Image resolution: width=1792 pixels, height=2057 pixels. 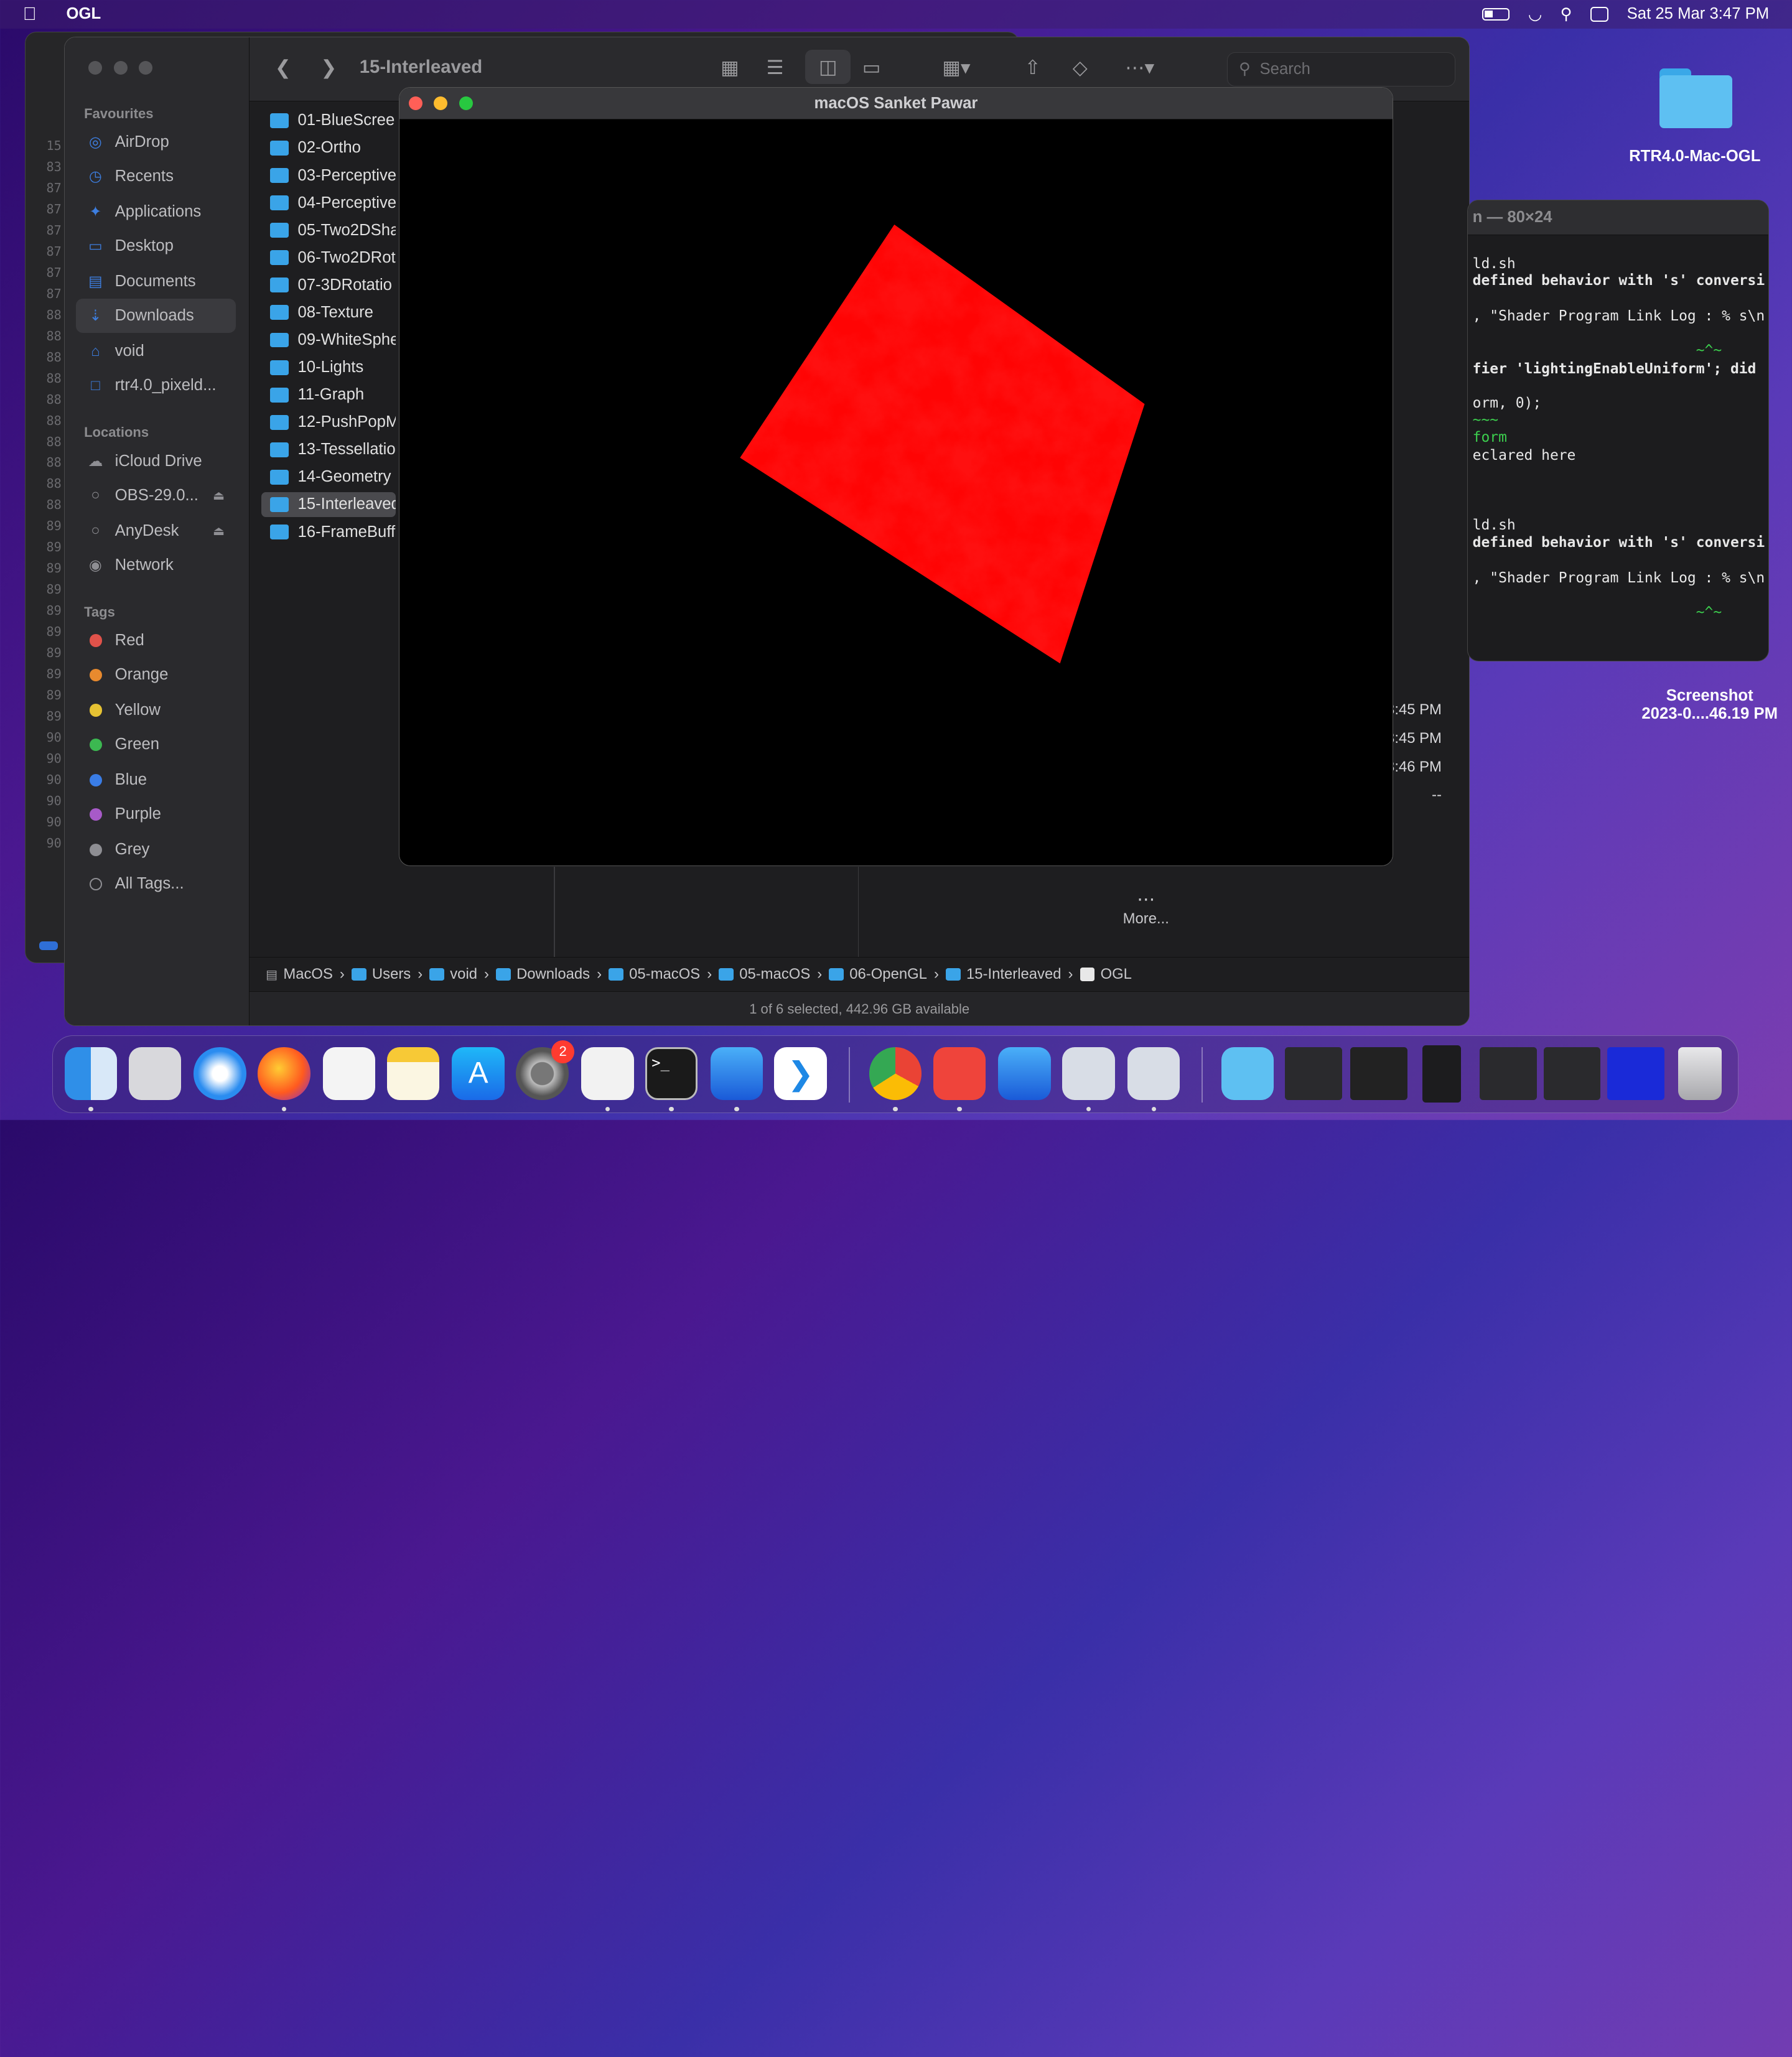 I want to click on path-segment: 15-Interleaved, so click(x=1004, y=974).